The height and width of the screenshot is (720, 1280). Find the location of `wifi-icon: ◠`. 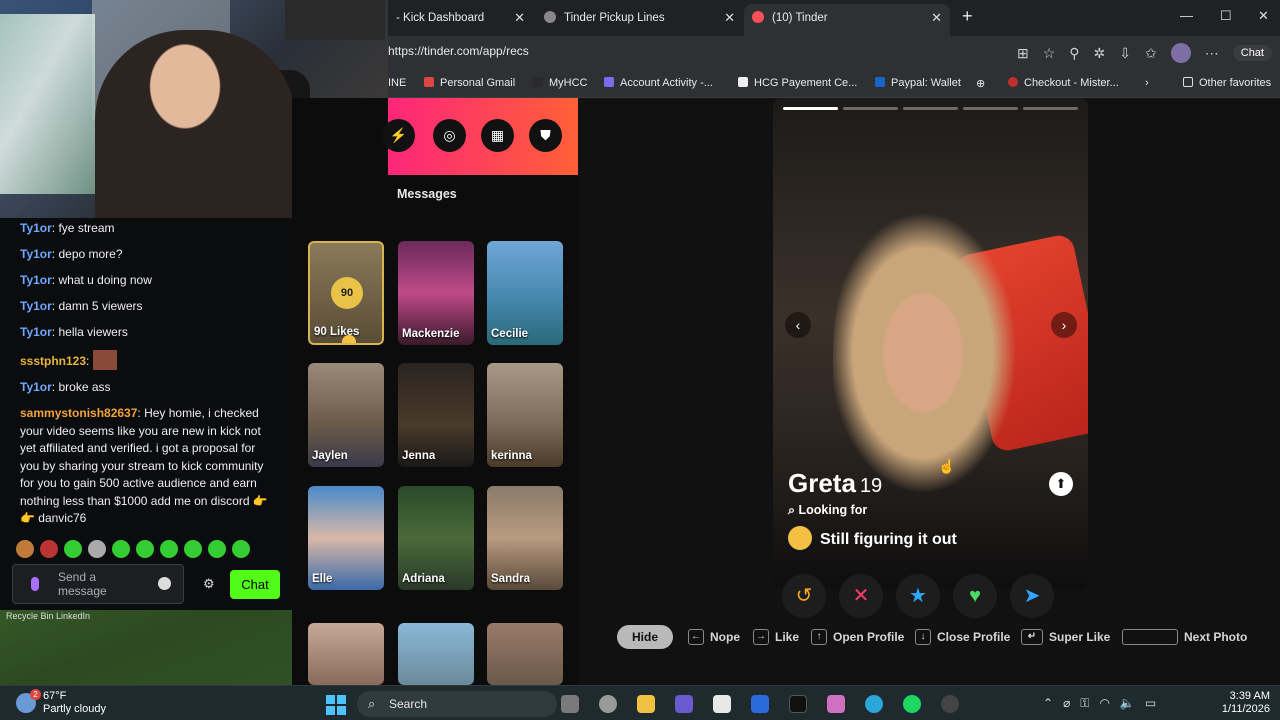

wifi-icon: ◠ is located at coordinates (1104, 703).